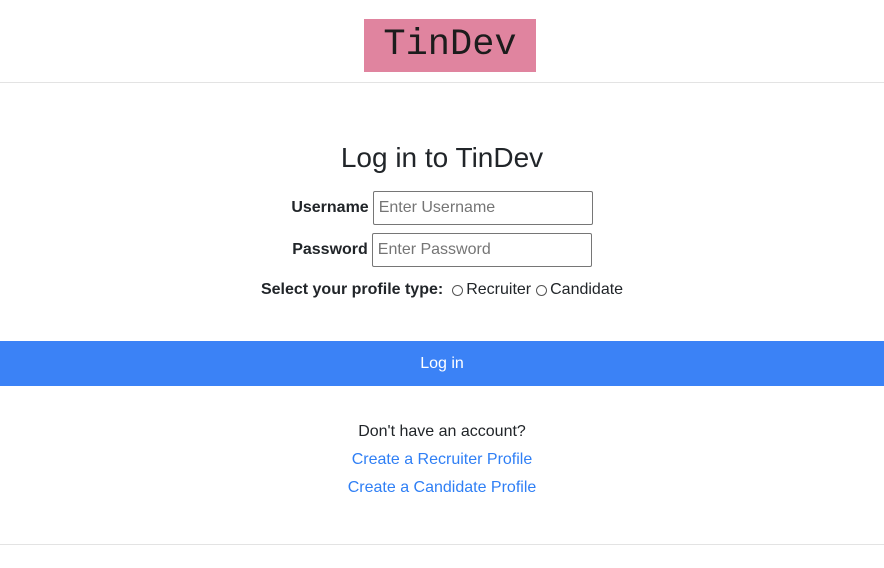  What do you see at coordinates (542, 290) in the screenshot?
I see `candidate-radio` at bounding box center [542, 290].